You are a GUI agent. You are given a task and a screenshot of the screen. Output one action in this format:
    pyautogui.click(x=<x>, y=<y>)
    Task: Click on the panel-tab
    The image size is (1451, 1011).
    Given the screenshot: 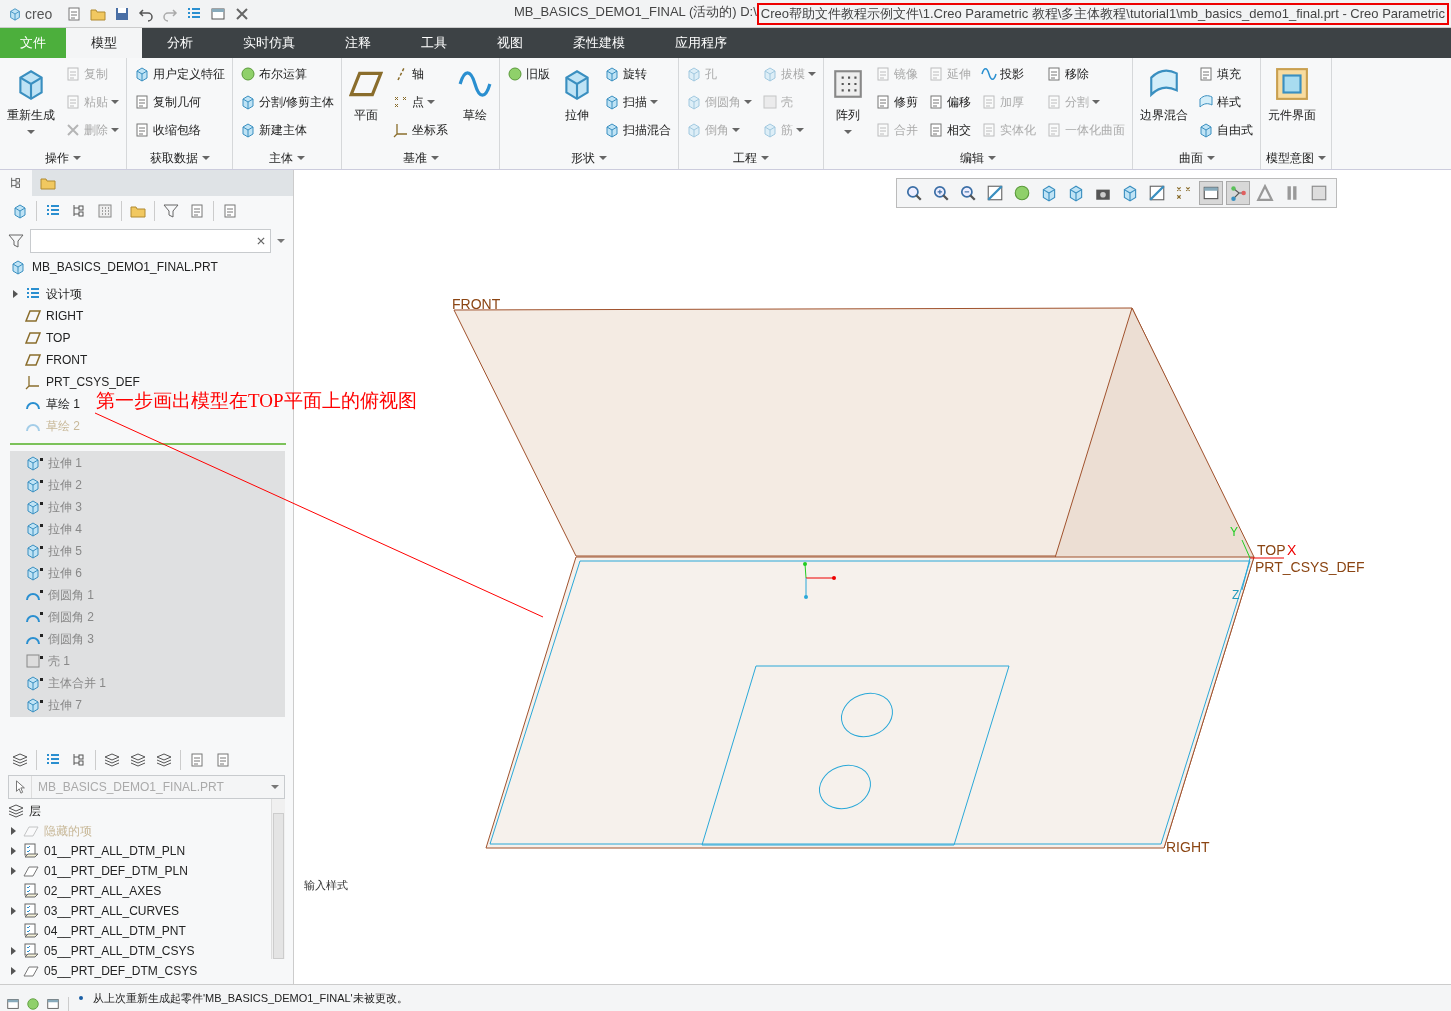 What is the action you would take?
    pyautogui.click(x=16, y=183)
    